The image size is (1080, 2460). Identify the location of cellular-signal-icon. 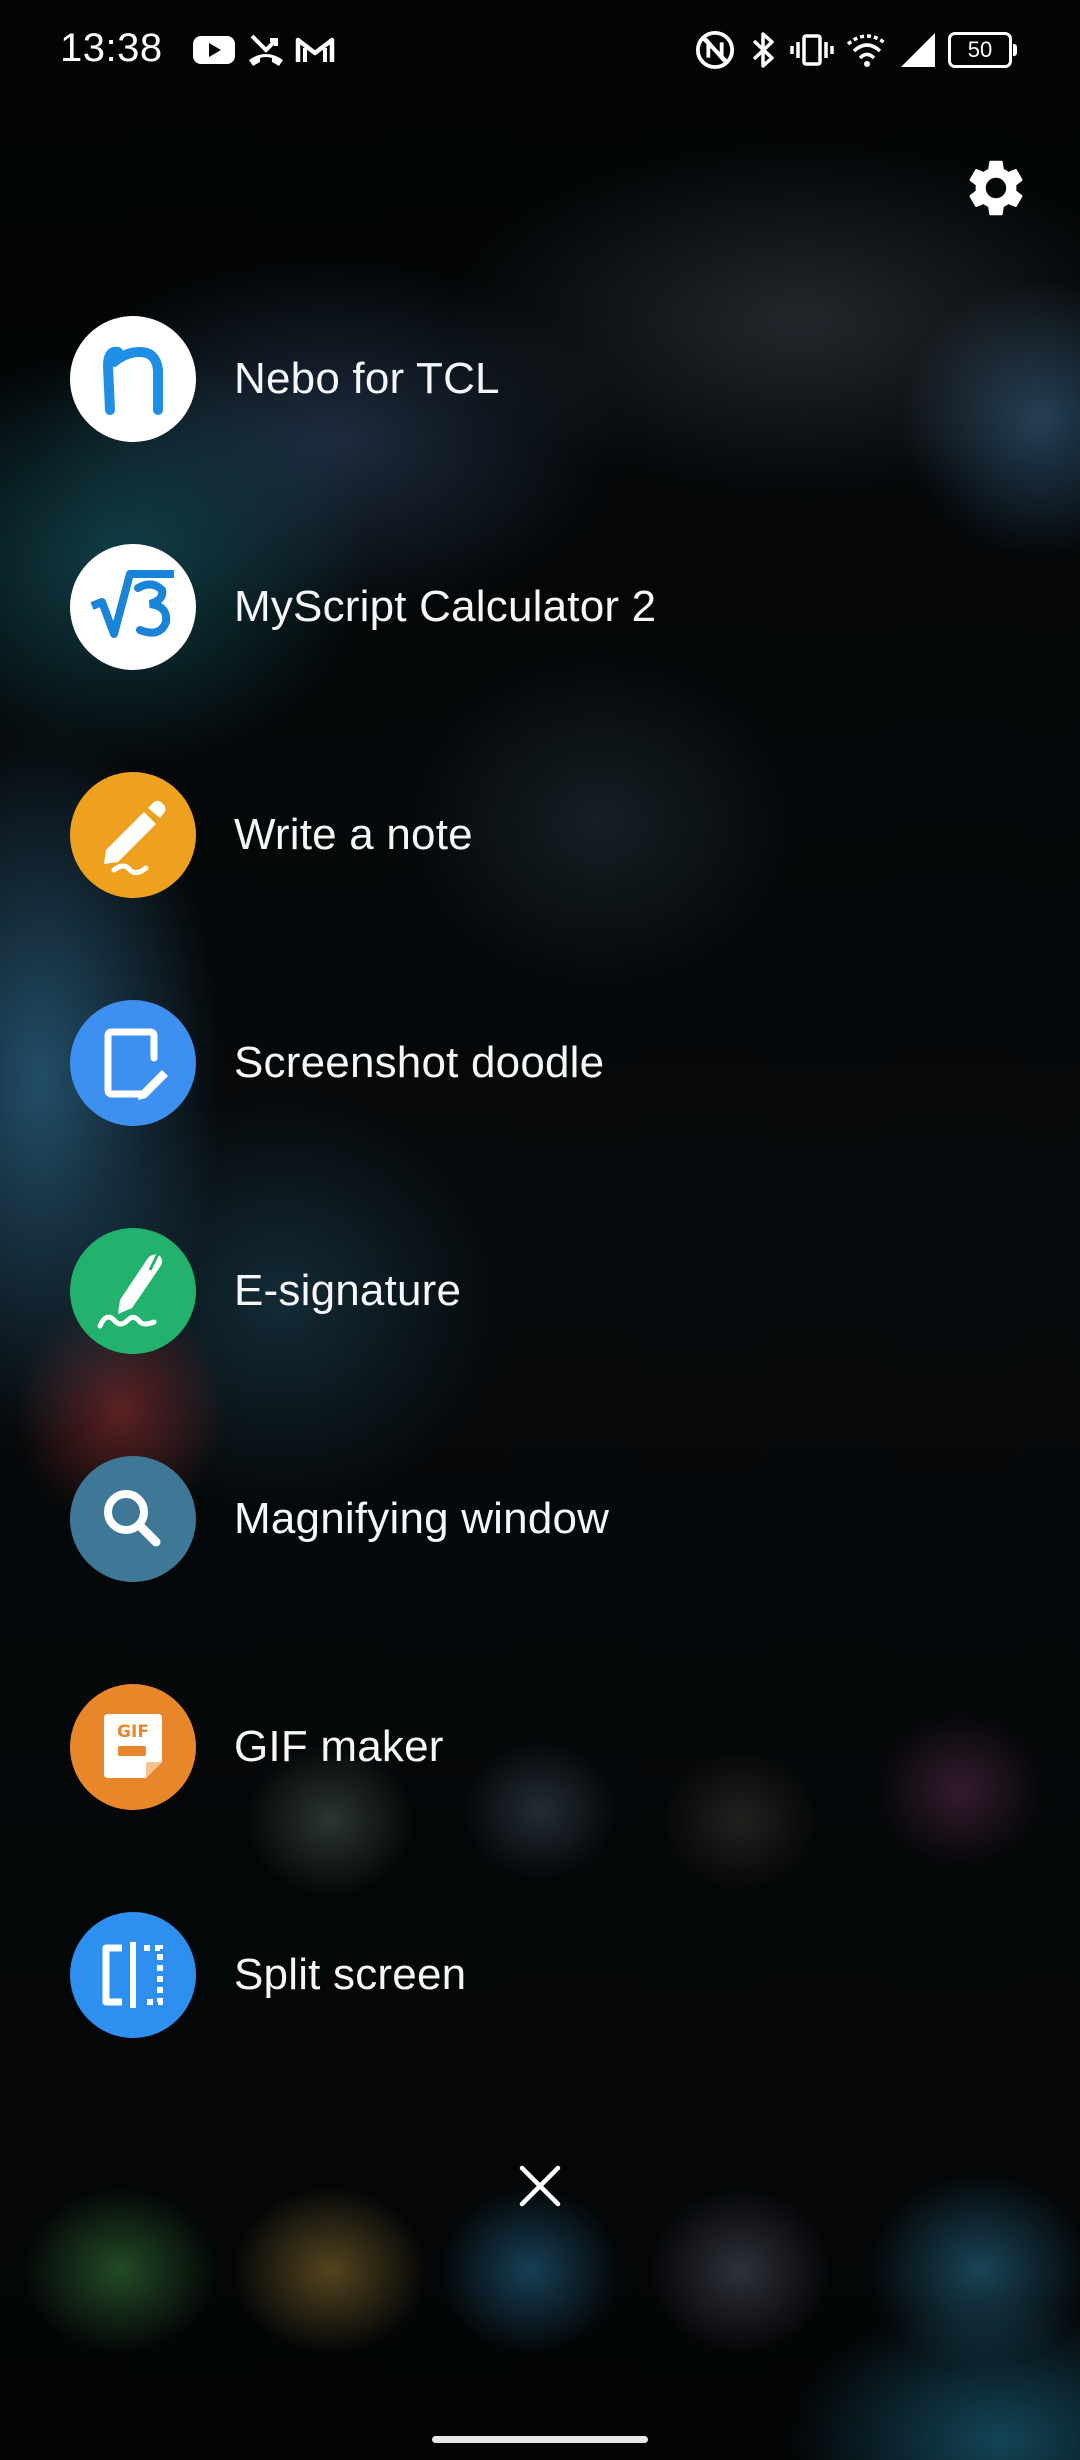
(918, 50).